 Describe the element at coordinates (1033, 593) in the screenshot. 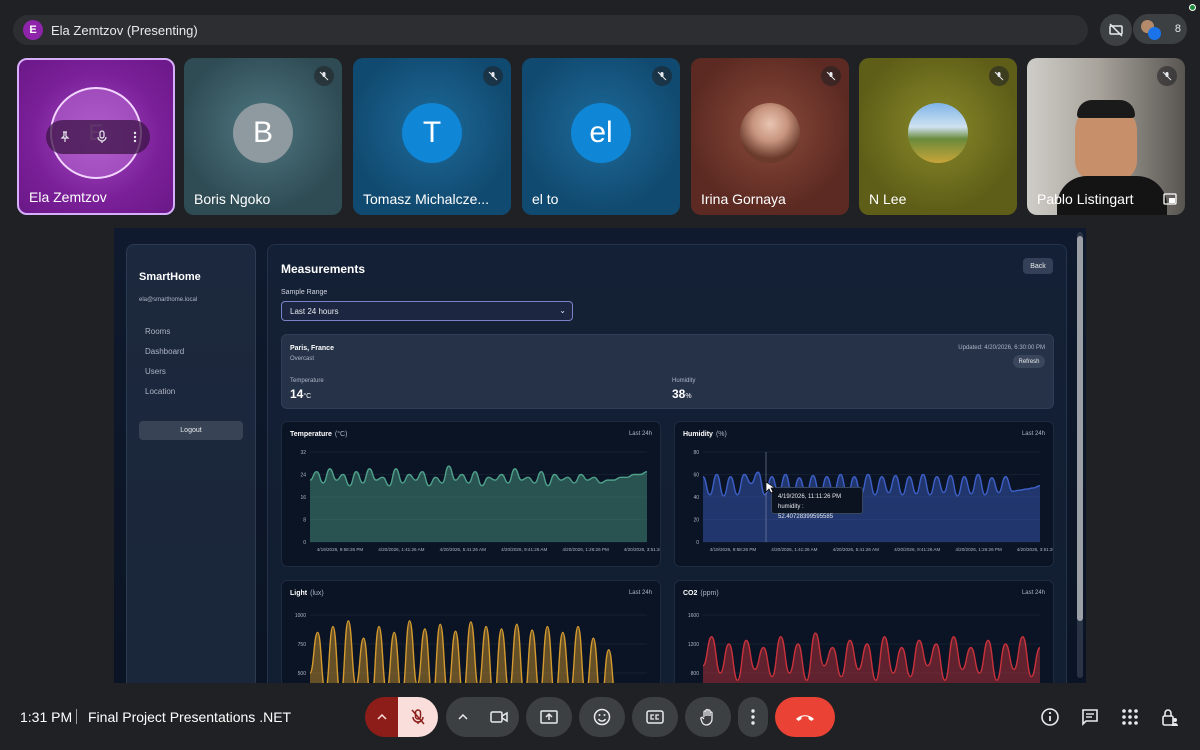

I see `chart-range: Last 24h` at that location.